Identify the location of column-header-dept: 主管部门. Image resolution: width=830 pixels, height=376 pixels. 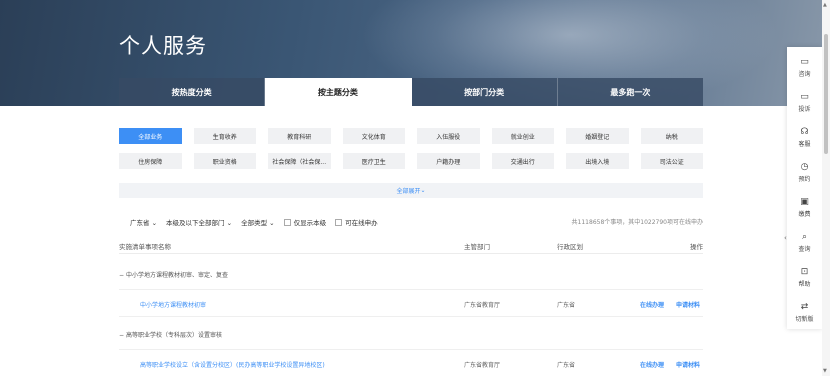
(477, 247).